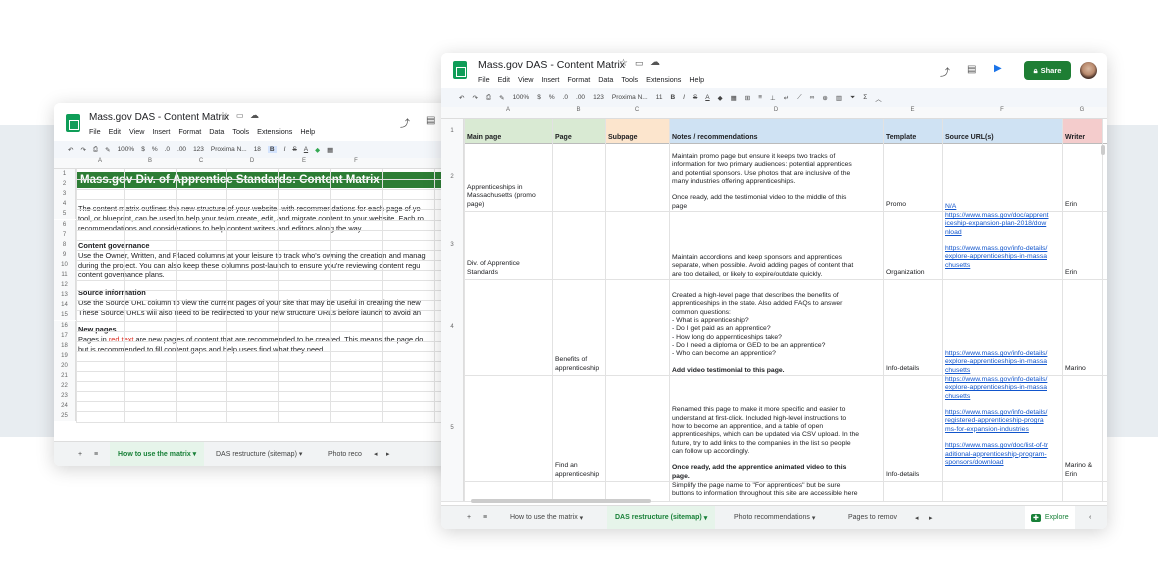 The width and height of the screenshot is (1158, 587). What do you see at coordinates (1003, 397) in the screenshot?
I see `source-url-link: chusetts` at bounding box center [1003, 397].